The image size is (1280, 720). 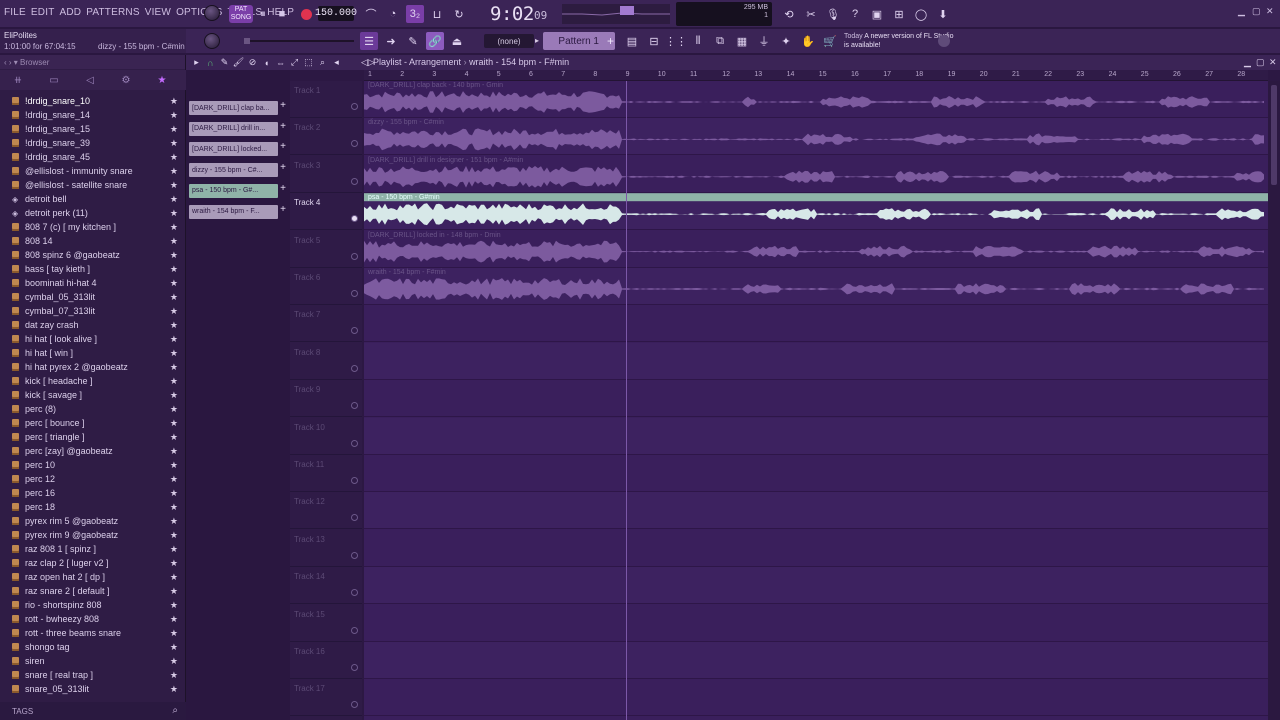 I want to click on browser-item: kick [ savage ] ★, so click(x=93, y=395).